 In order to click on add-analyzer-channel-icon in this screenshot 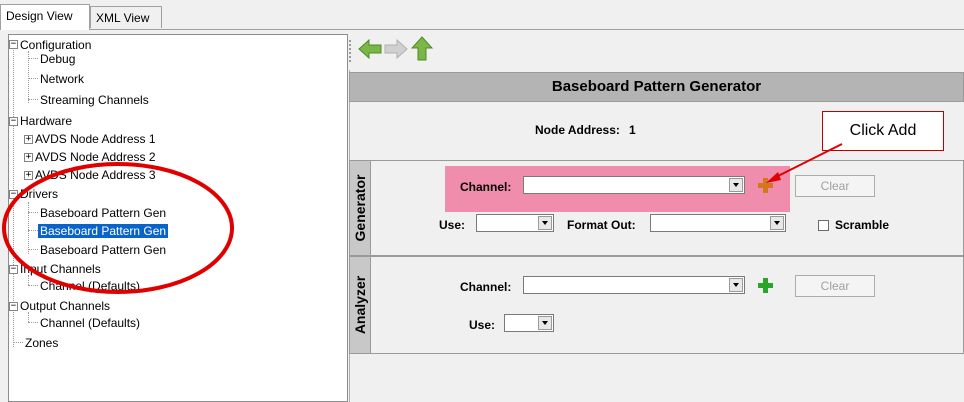, I will do `click(765, 285)`.